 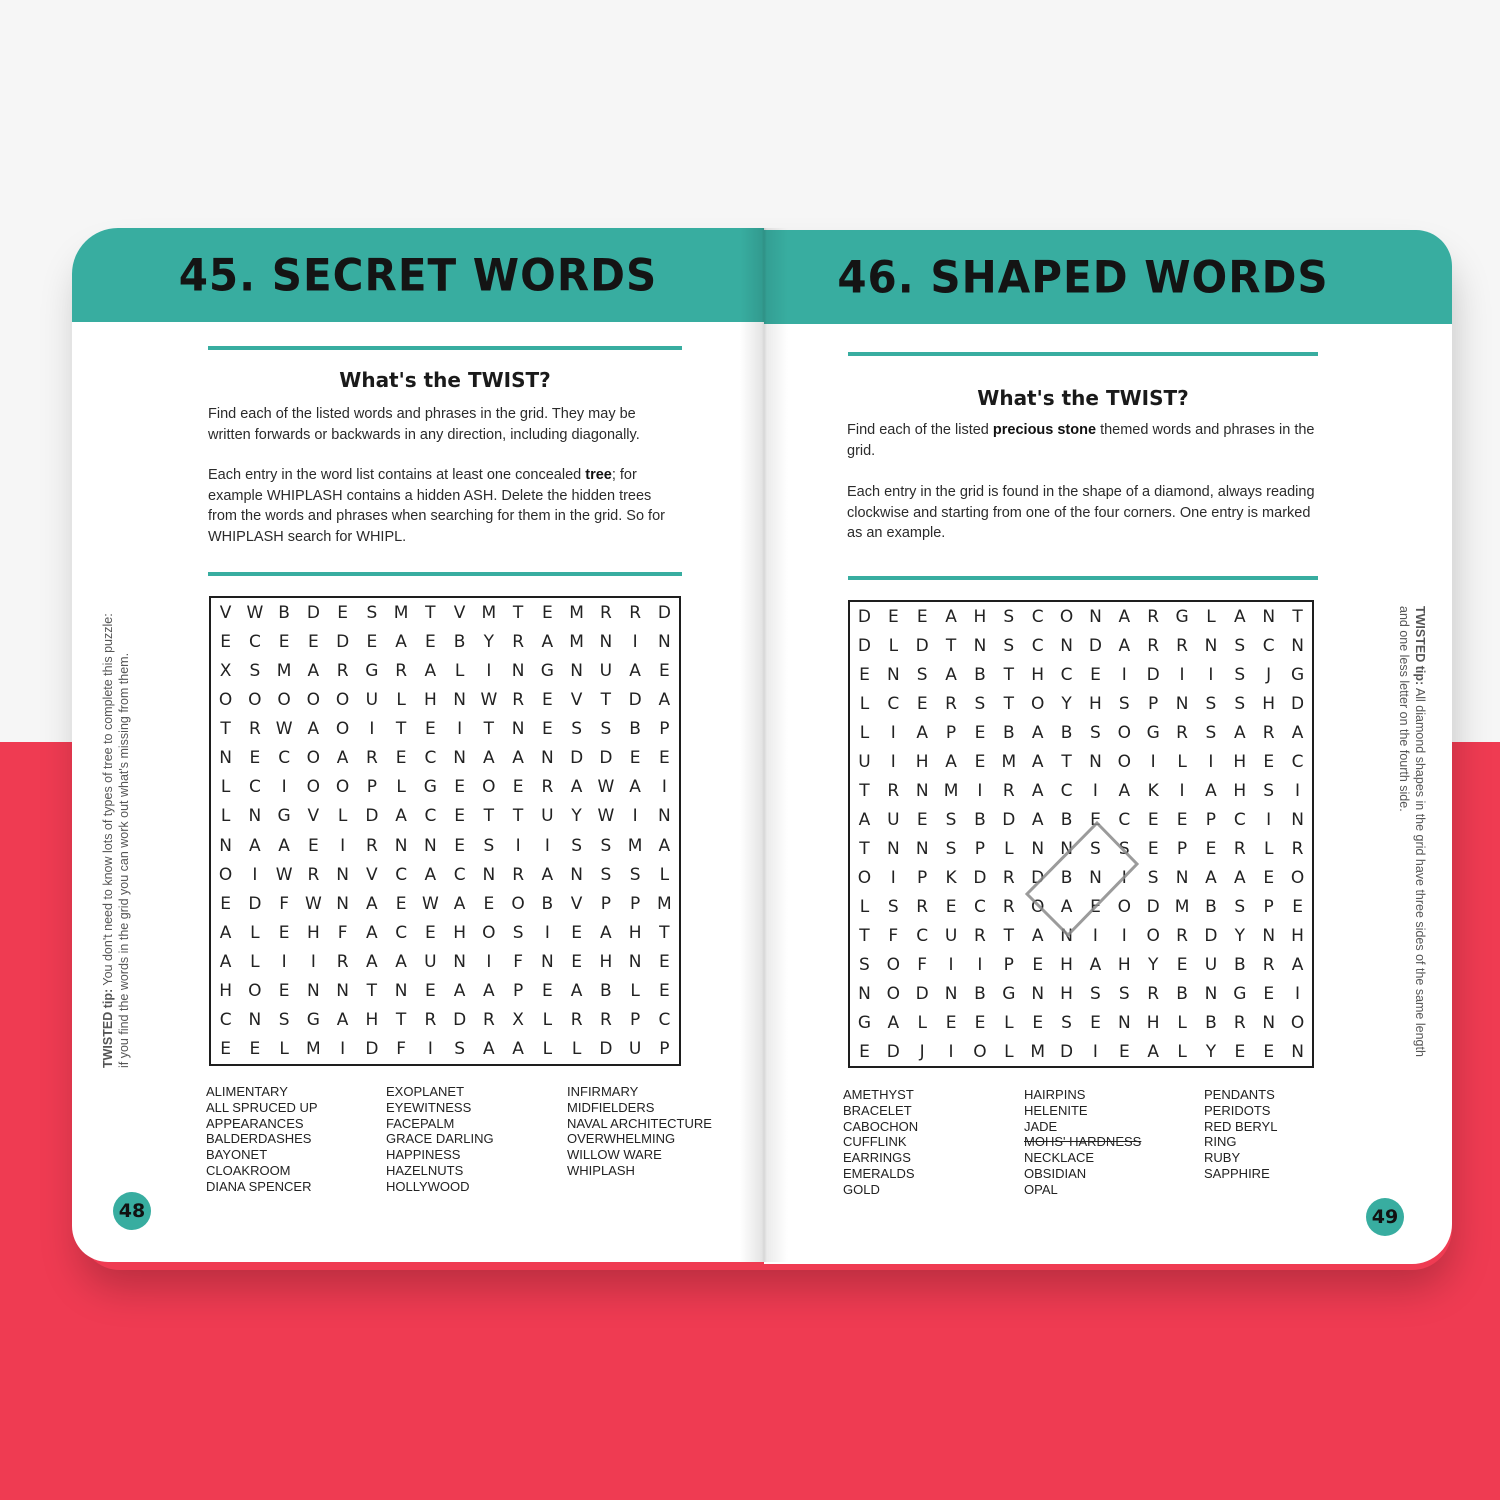 What do you see at coordinates (576, 816) in the screenshot?
I see `left-grid-letter: Y` at bounding box center [576, 816].